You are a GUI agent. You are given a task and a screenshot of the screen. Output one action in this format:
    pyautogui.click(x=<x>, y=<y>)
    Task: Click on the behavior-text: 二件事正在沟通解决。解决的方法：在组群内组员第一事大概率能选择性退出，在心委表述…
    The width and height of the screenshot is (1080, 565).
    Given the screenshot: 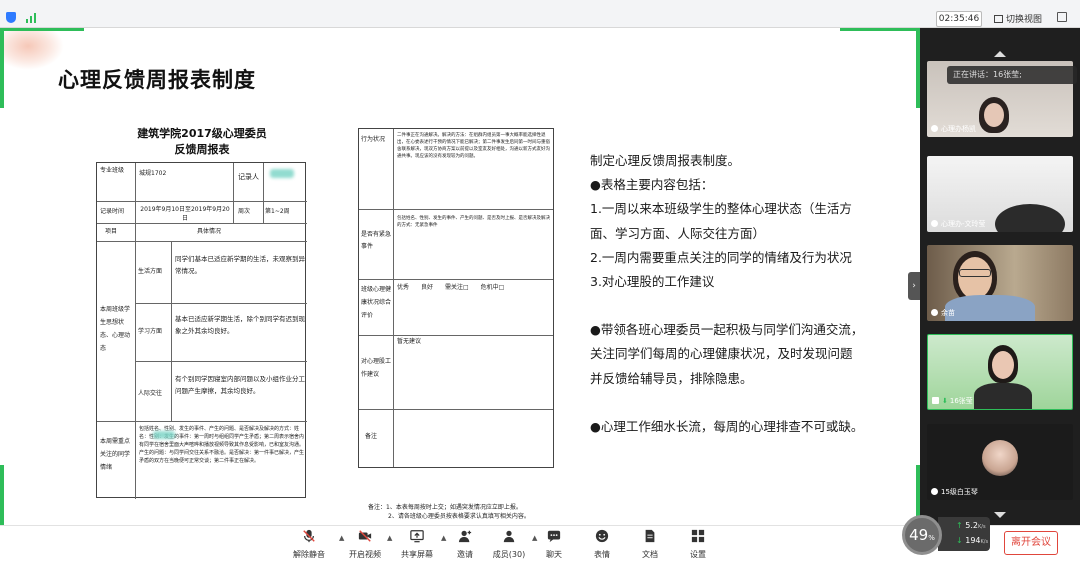 What is the action you would take?
    pyautogui.click(x=473, y=146)
    